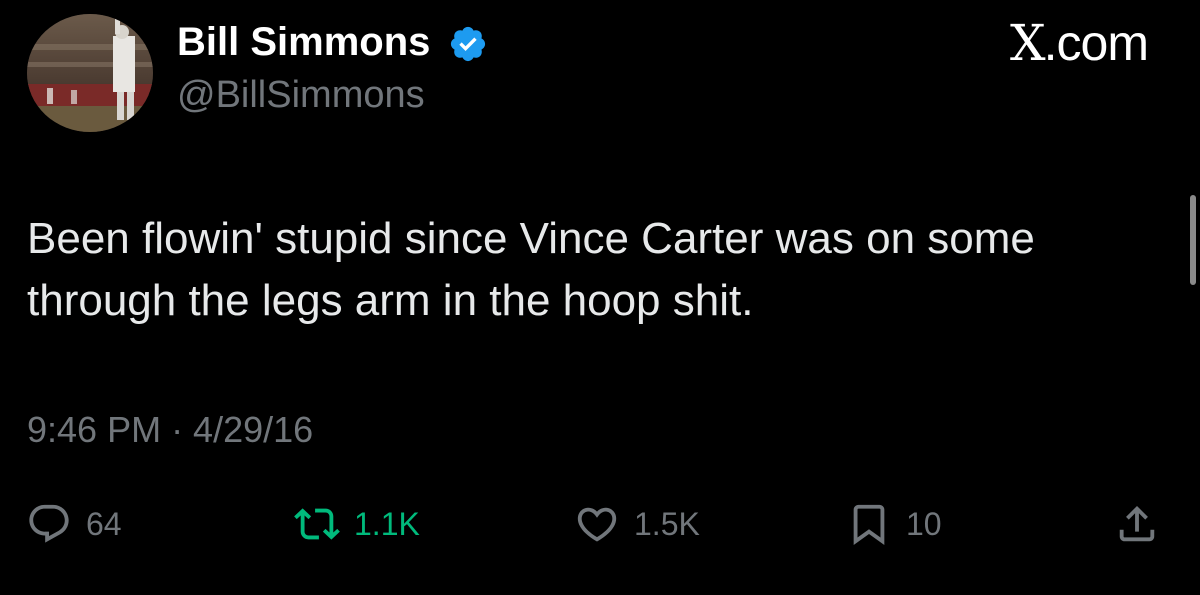 This screenshot has width=1200, height=595. Describe the element at coordinates (104, 524) in the screenshot. I see `reply-count: 64` at that location.